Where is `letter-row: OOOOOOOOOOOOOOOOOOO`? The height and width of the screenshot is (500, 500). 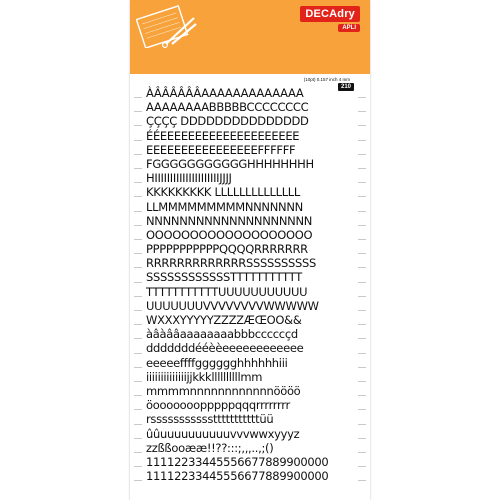
letter-row: OOOOOOOOOOOOOOOOOOO is located at coordinates (249, 235).